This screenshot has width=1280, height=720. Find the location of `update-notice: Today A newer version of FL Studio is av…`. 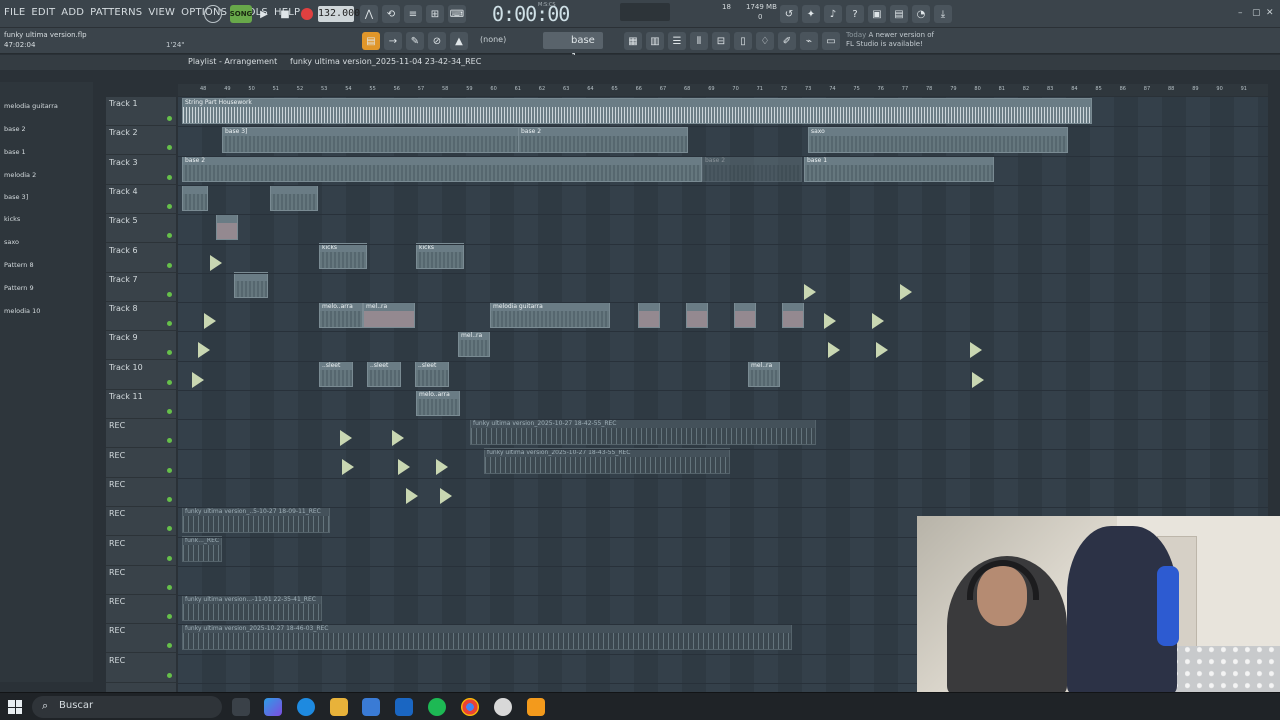

update-notice: Today A newer version of FL Studio is av… is located at coordinates (890, 40).